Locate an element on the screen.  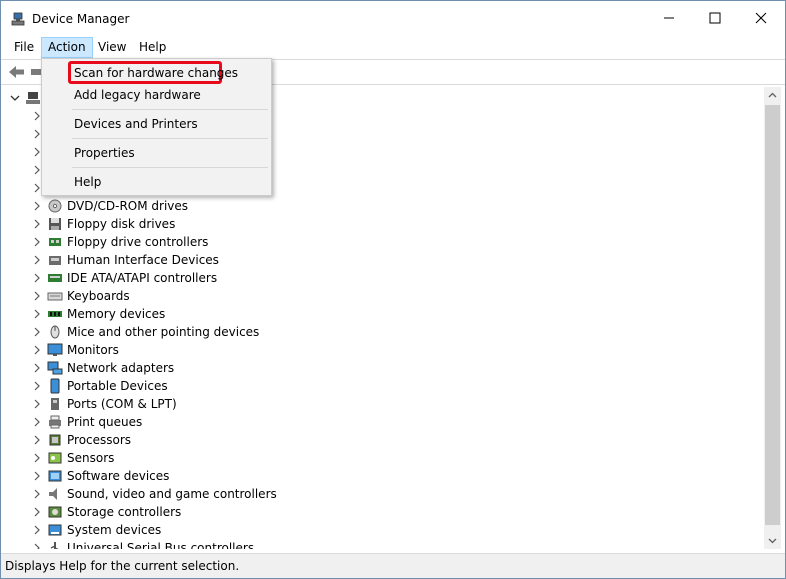
tree-item-label: Software devices is located at coordinates (118, 476).